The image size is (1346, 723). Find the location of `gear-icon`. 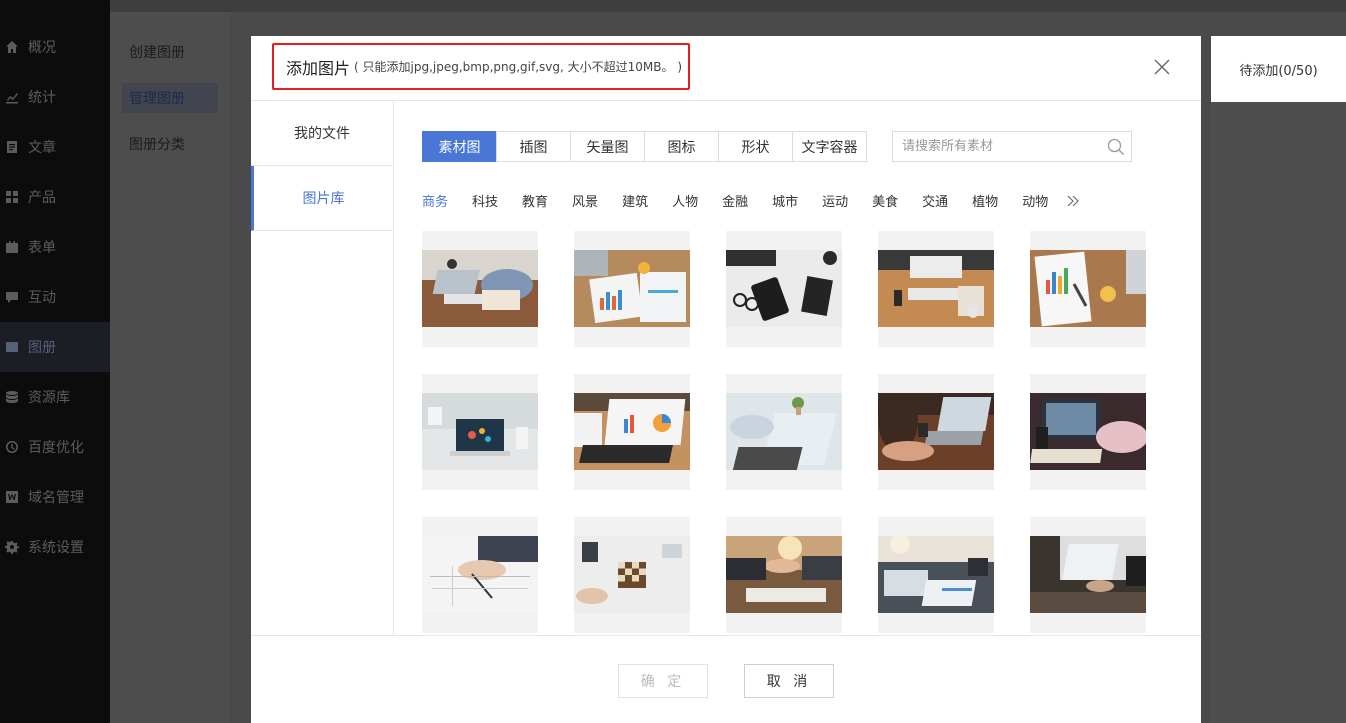

gear-icon is located at coordinates (12, 547).